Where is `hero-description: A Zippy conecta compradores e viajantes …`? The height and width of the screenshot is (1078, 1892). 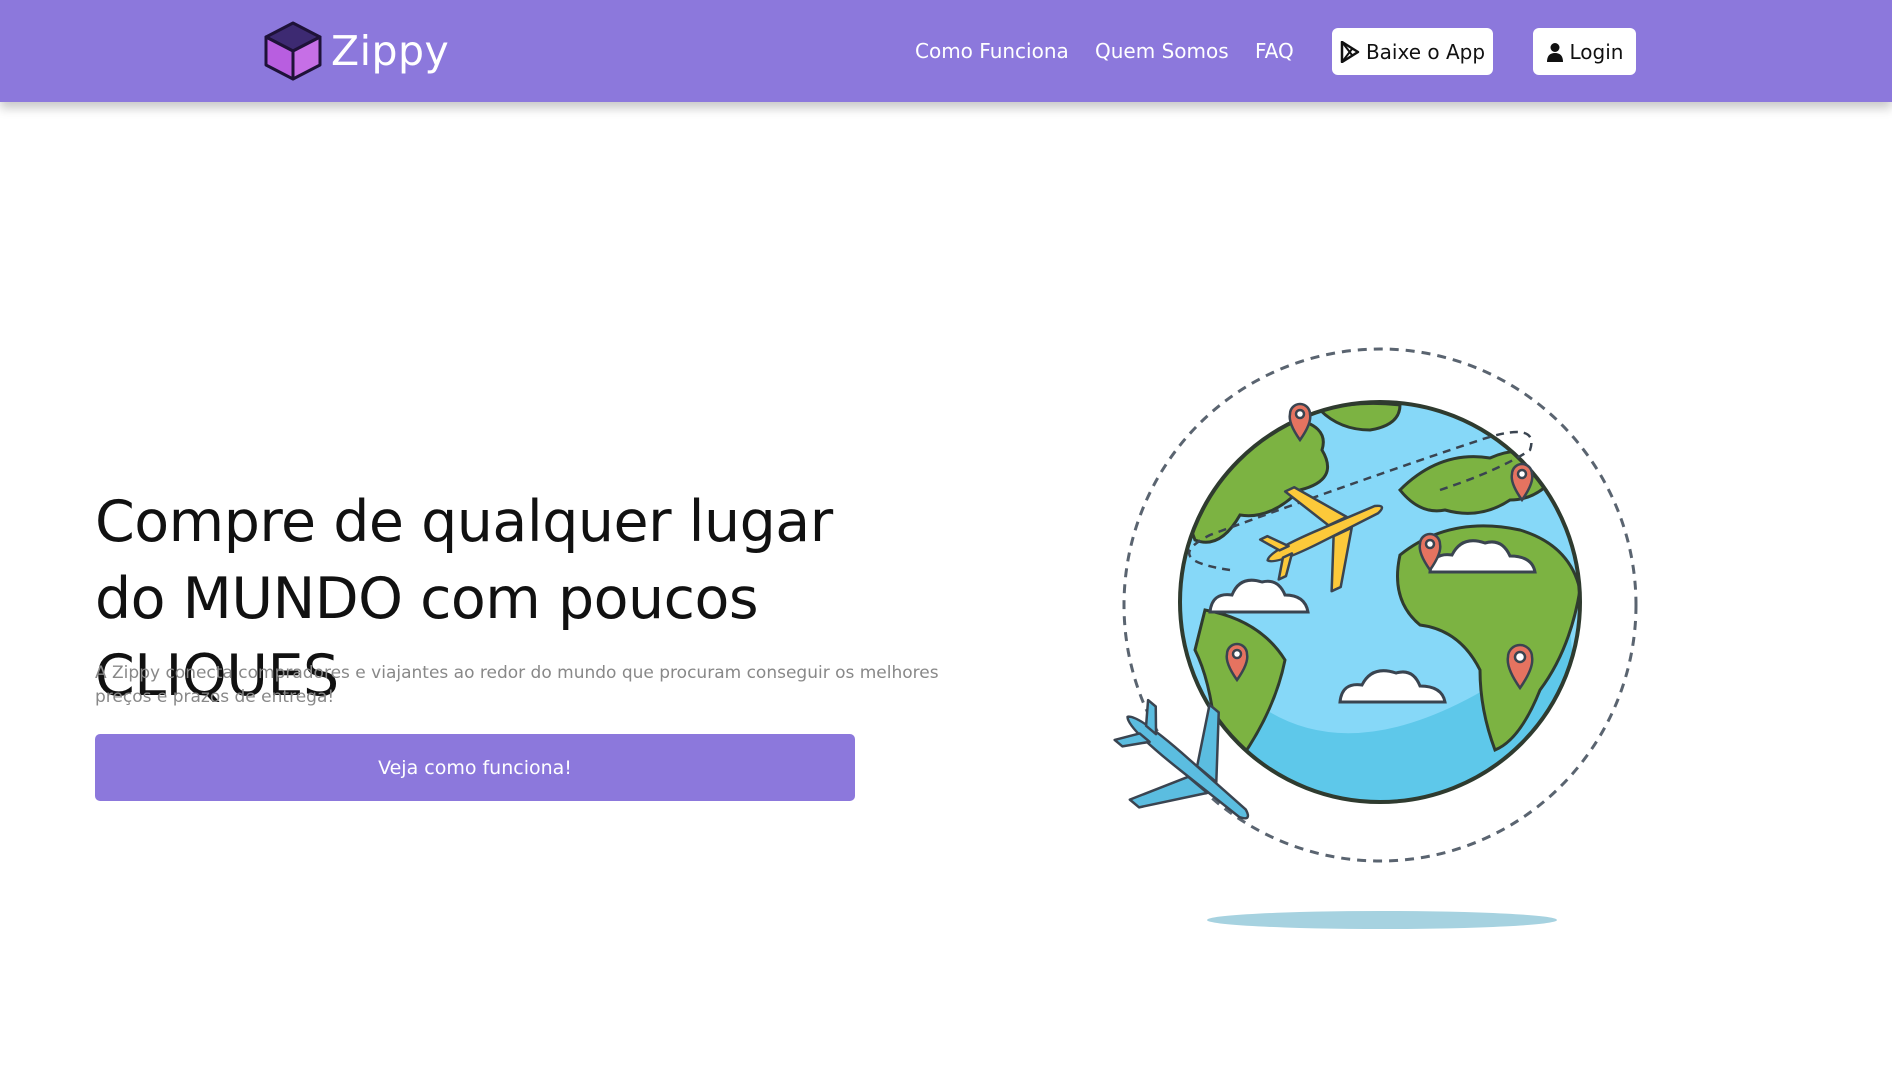 hero-description: A Zippy conecta compradores e viajantes … is located at coordinates (517, 685).